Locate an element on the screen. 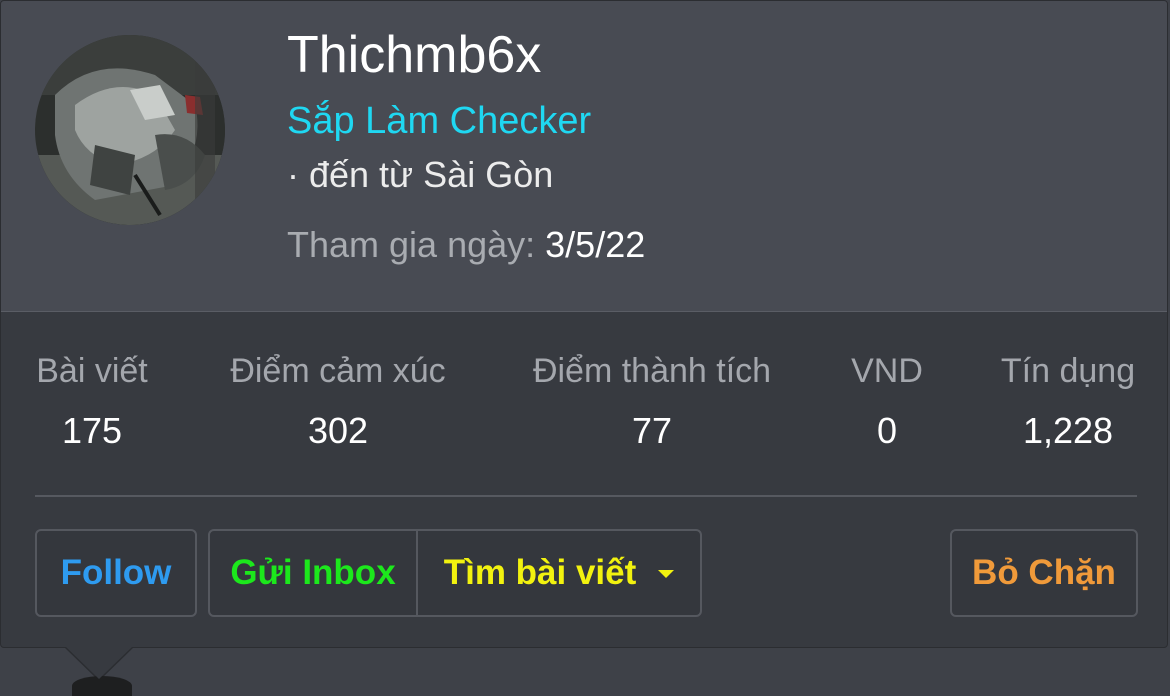 The width and height of the screenshot is (1170, 696). stat-posts: Bài viết 175 is located at coordinates (92, 401).